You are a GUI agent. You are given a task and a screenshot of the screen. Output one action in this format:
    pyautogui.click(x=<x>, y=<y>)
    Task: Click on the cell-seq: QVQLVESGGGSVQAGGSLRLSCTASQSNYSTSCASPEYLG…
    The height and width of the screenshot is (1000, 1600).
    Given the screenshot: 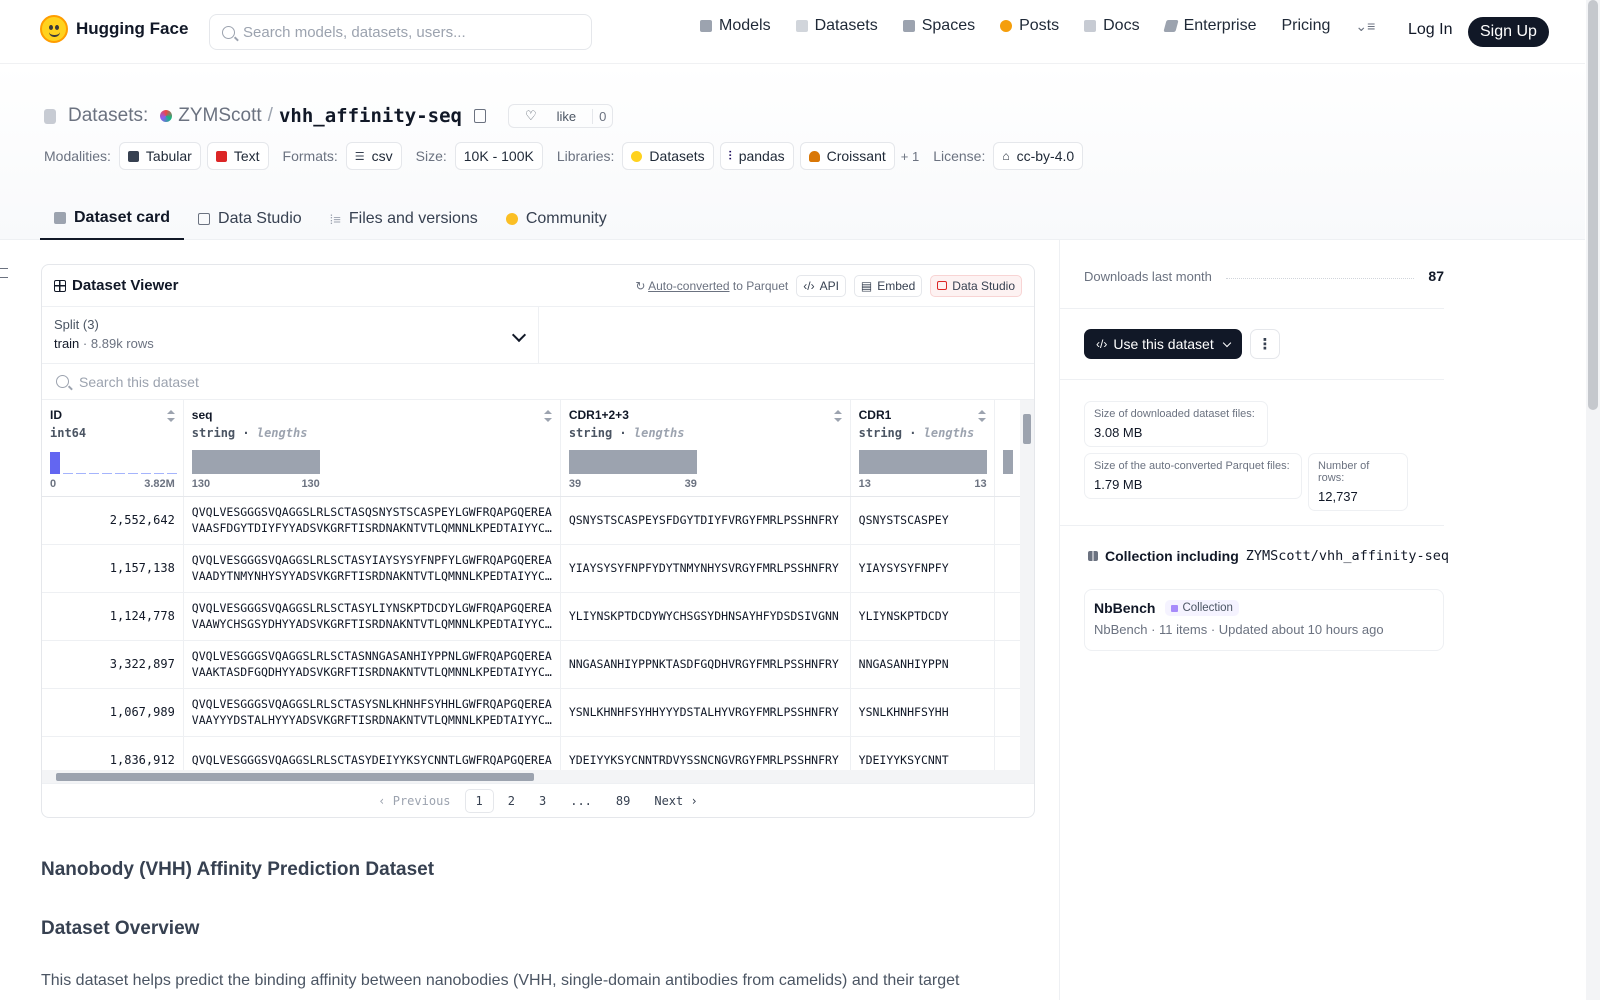 What is the action you would take?
    pyautogui.click(x=372, y=520)
    